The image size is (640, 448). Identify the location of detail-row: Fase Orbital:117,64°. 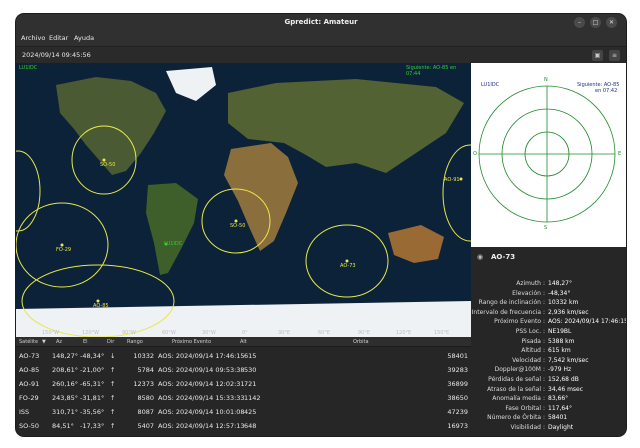
(548, 409).